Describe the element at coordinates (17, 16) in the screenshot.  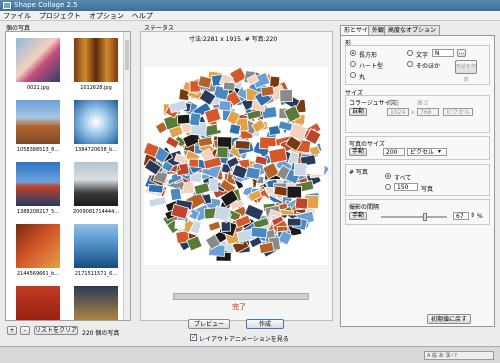
I see `menu-file: ファイル` at that location.